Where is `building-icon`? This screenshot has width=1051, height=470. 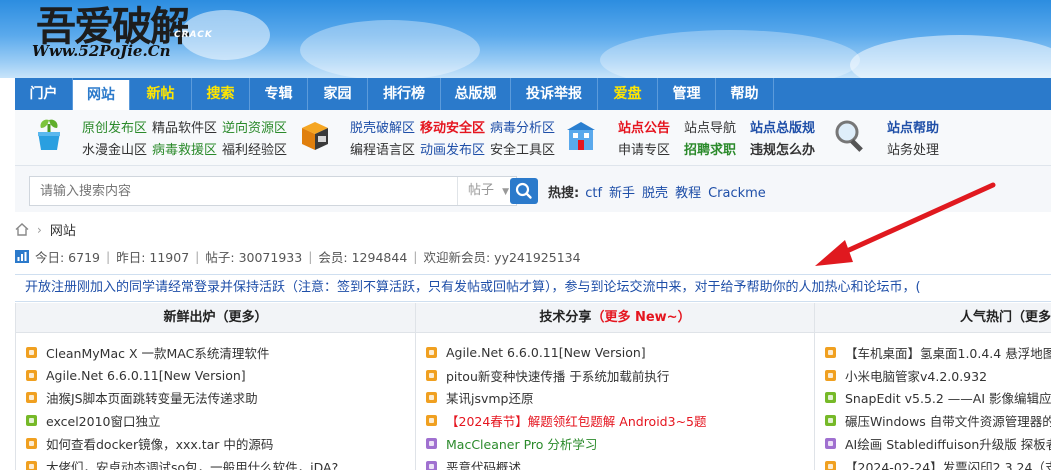 building-icon is located at coordinates (581, 136).